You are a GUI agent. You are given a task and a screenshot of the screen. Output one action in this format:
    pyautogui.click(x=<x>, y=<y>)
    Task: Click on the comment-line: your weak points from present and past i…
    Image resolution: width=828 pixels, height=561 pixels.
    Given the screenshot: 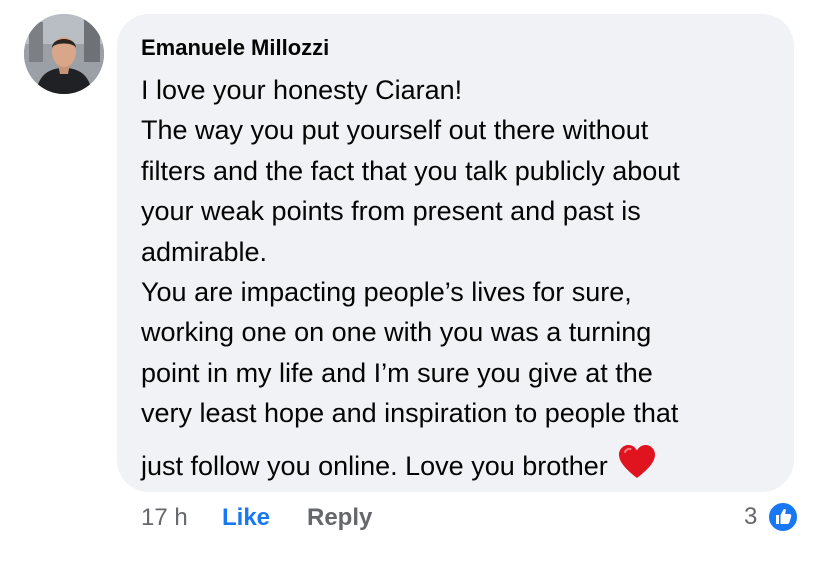 What is the action you would take?
    pyautogui.click(x=391, y=211)
    